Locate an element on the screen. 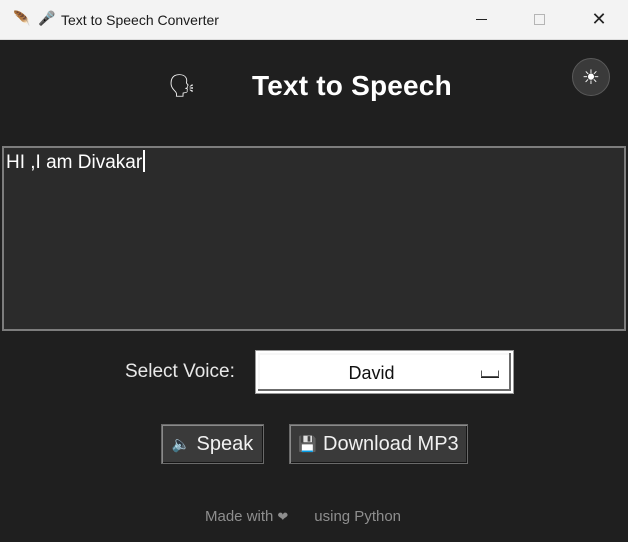 The width and height of the screenshot is (628, 542). heart-icon: ❤ is located at coordinates (283, 517).